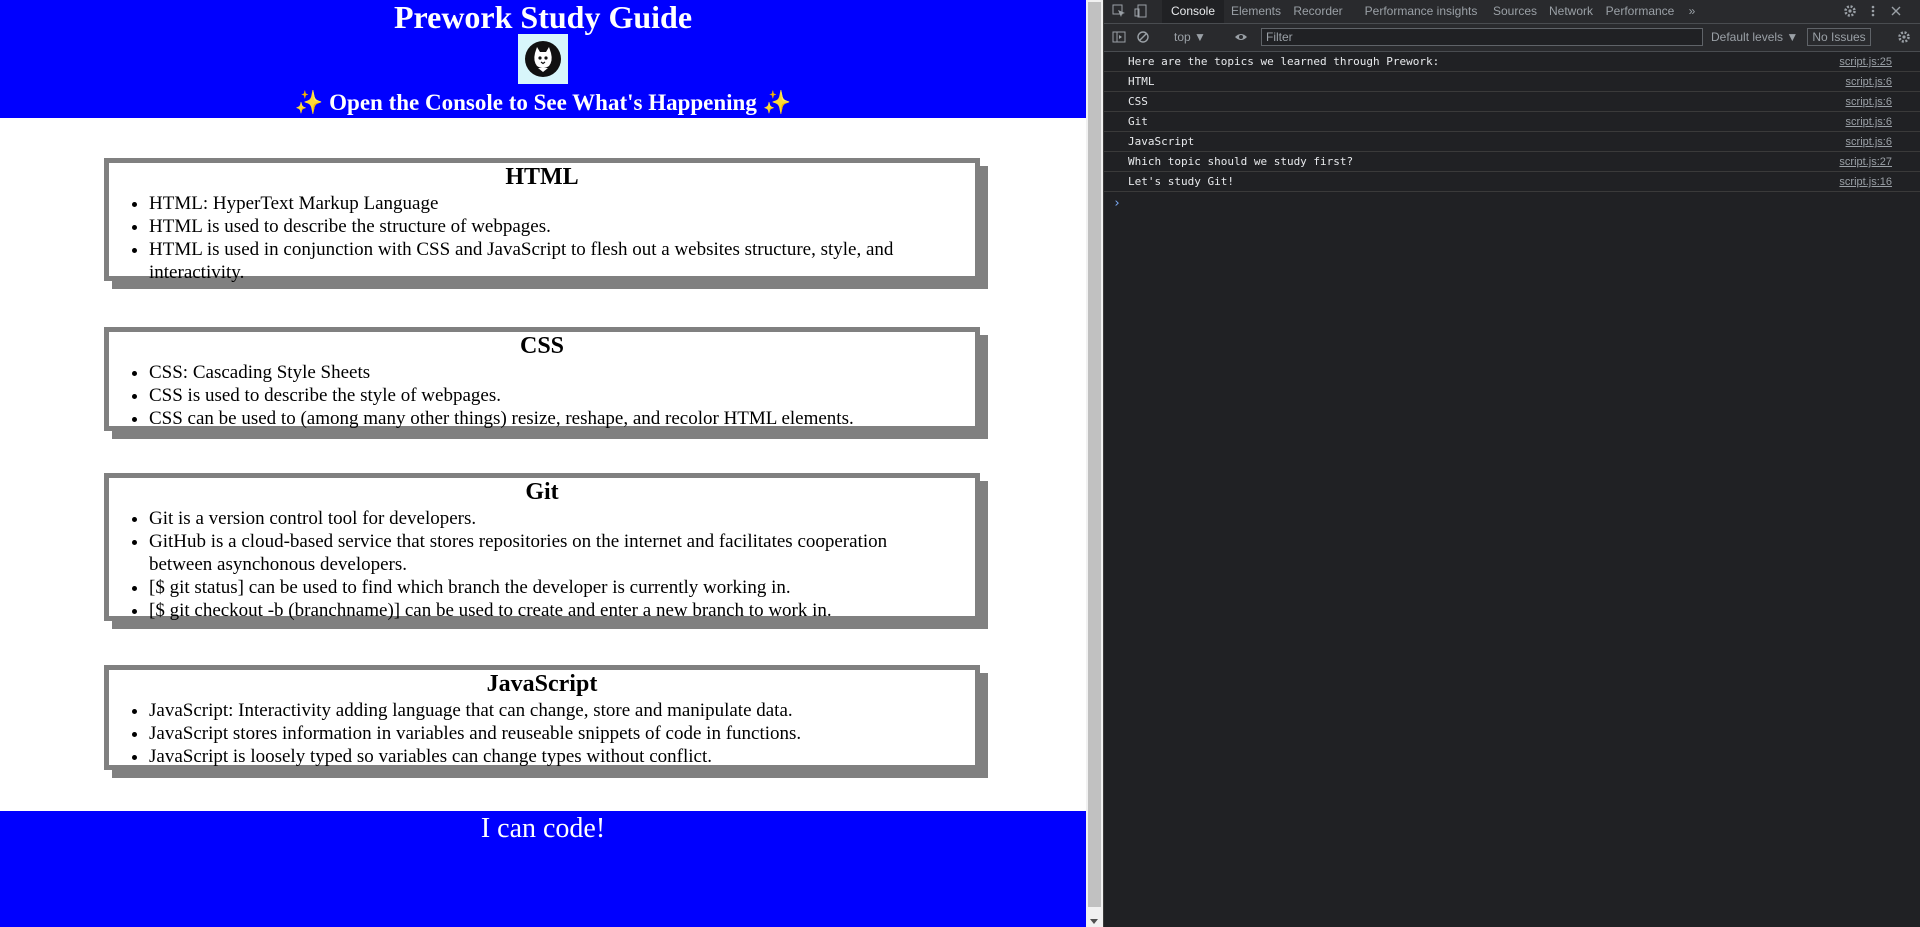 The width and height of the screenshot is (1920, 927). Describe the element at coordinates (1141, 81) in the screenshot. I see `console-message: HTML` at that location.